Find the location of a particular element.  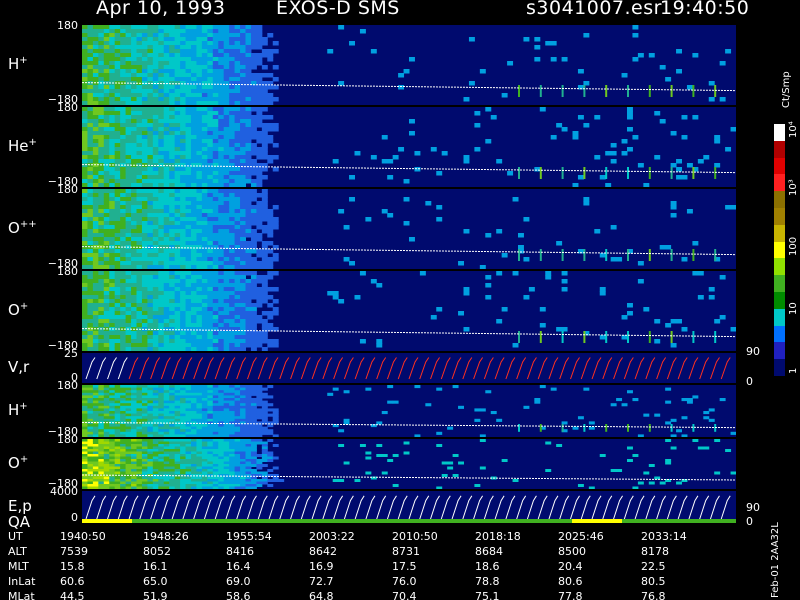

table-cell: 64.8 is located at coordinates (321, 595).